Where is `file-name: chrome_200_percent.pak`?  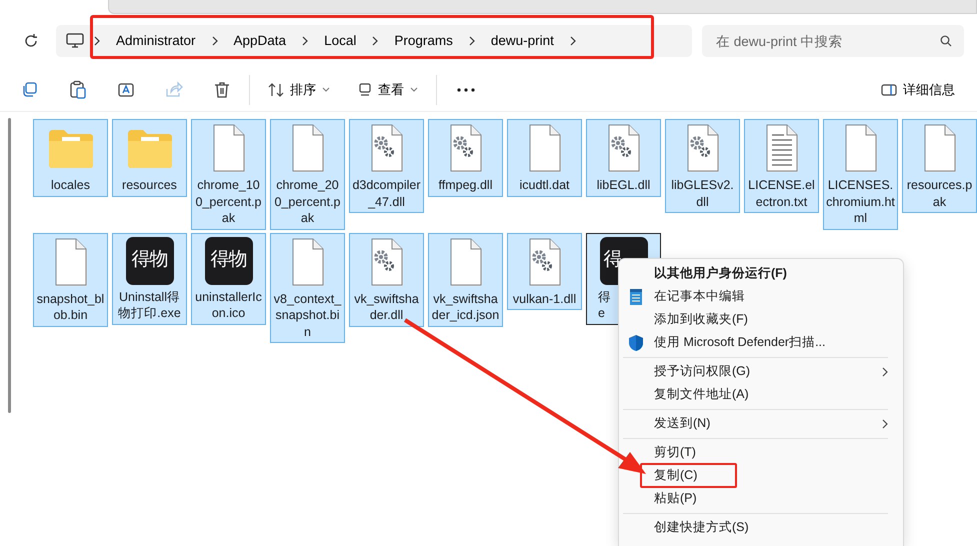
file-name: chrome_200_percent.pak is located at coordinates (307, 201).